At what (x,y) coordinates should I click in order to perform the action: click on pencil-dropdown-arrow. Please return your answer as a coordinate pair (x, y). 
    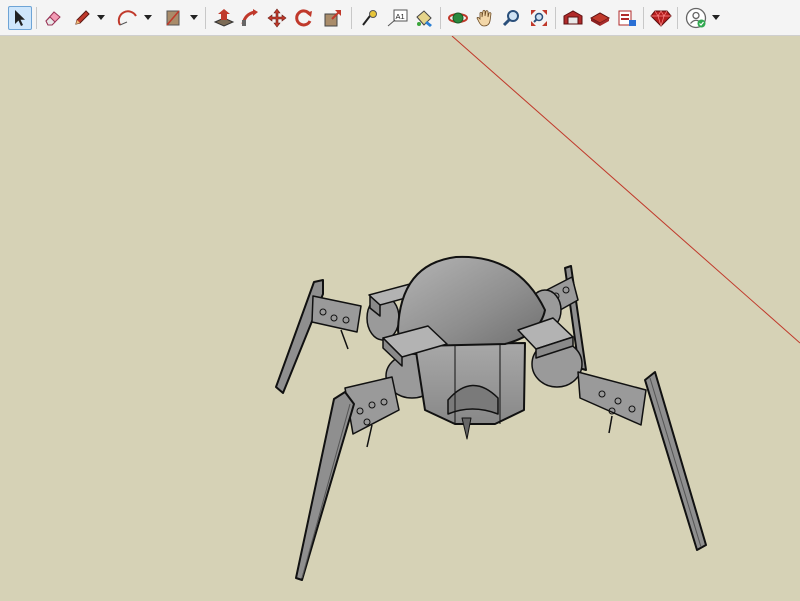
    Looking at the image, I should click on (101, 18).